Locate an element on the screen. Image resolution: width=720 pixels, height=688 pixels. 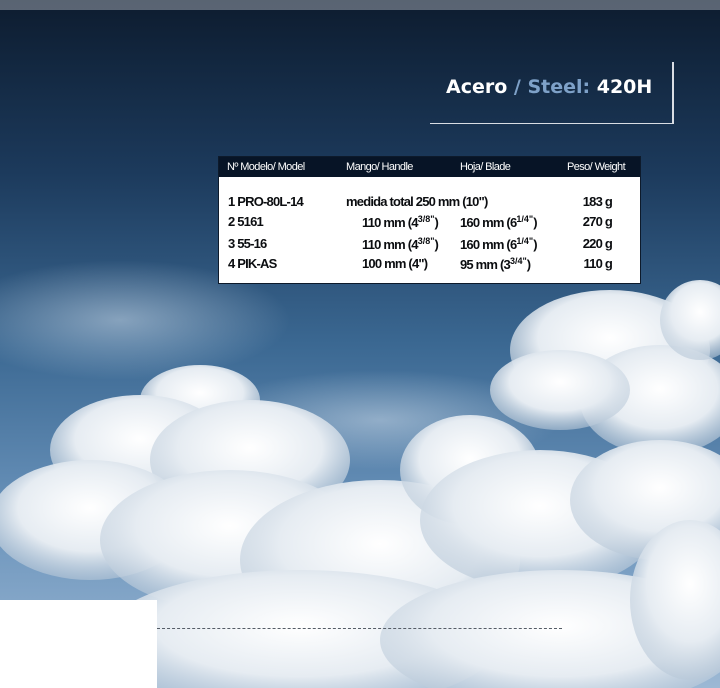
cell-blade: 95 mm (33/4") is located at coordinates (495, 264).